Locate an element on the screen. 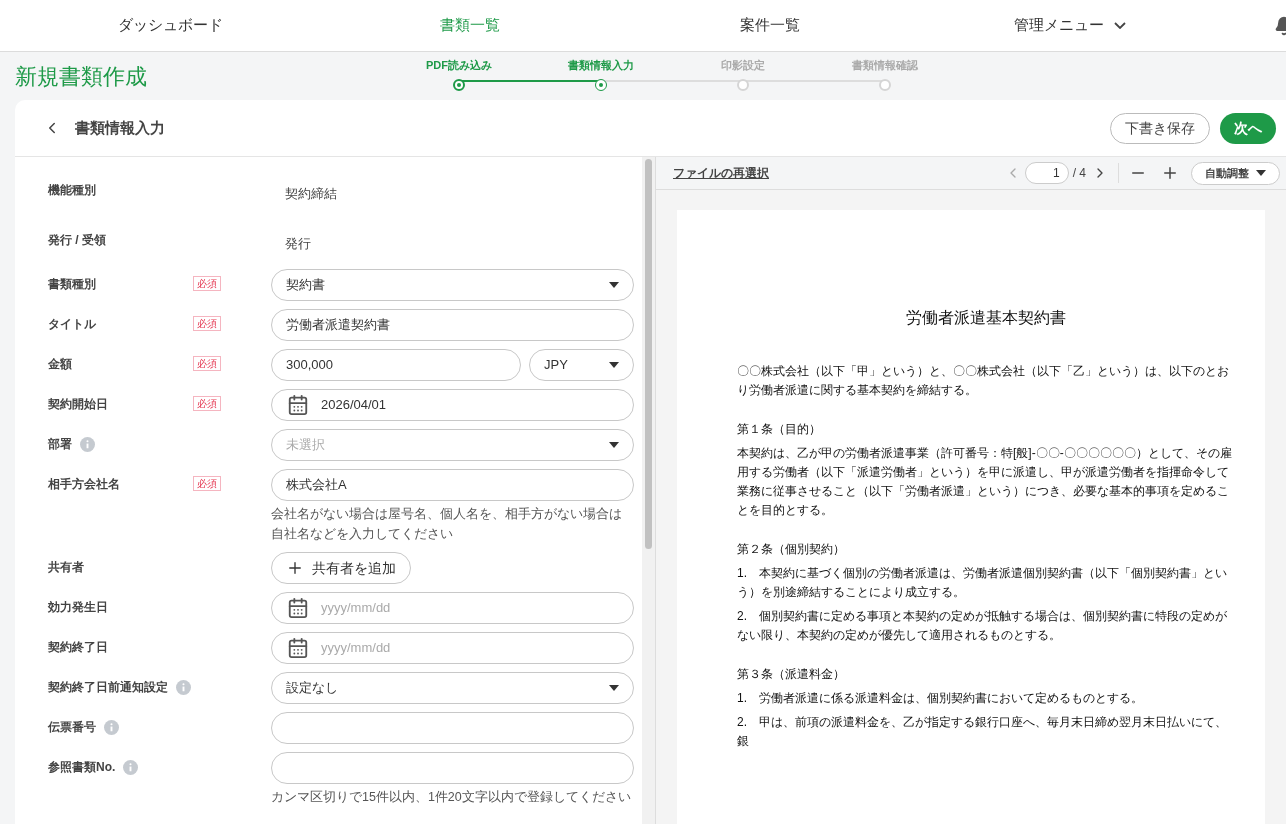 The width and height of the screenshot is (1286, 824). field-label: タイトル is located at coordinates (72, 324).